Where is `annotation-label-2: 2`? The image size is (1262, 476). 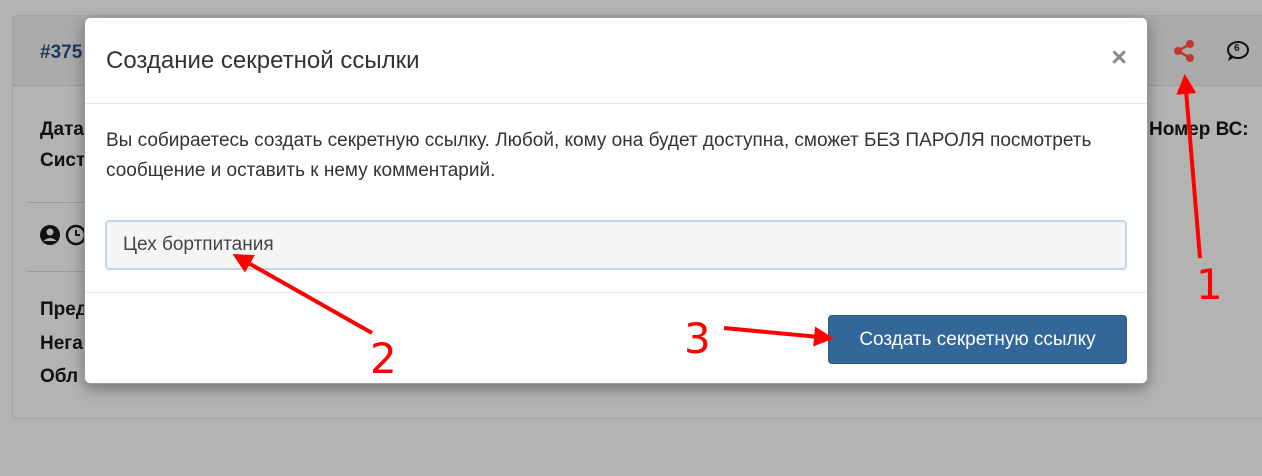 annotation-label-2: 2 is located at coordinates (383, 358).